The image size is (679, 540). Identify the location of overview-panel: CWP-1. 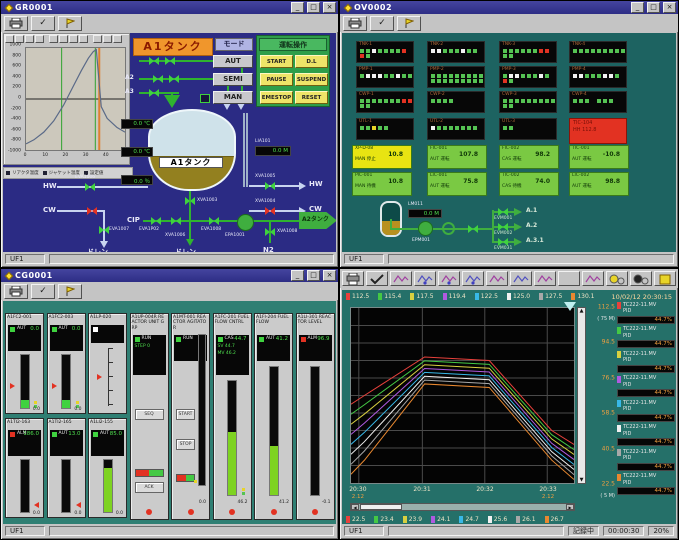
(385, 102).